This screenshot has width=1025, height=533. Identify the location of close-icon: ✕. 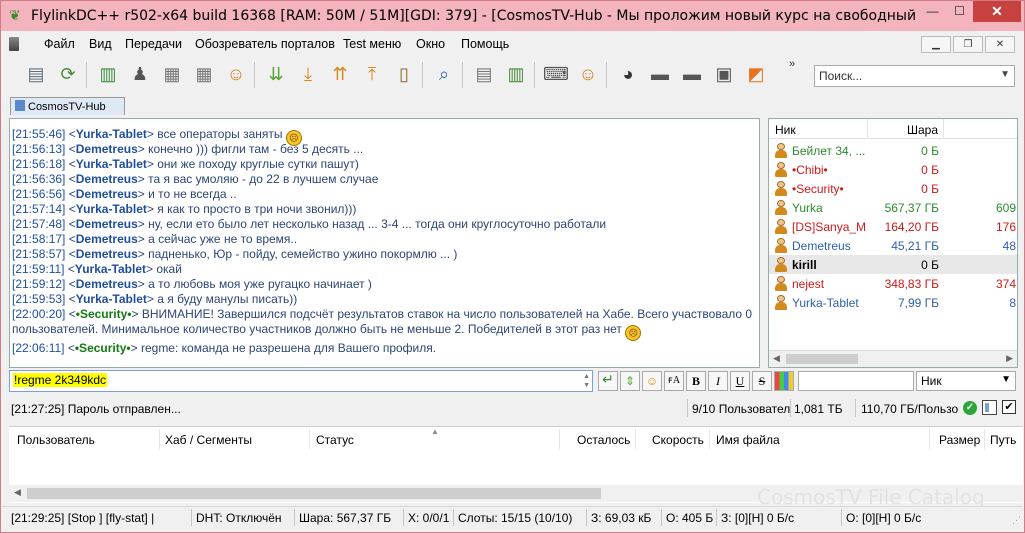
(997, 11).